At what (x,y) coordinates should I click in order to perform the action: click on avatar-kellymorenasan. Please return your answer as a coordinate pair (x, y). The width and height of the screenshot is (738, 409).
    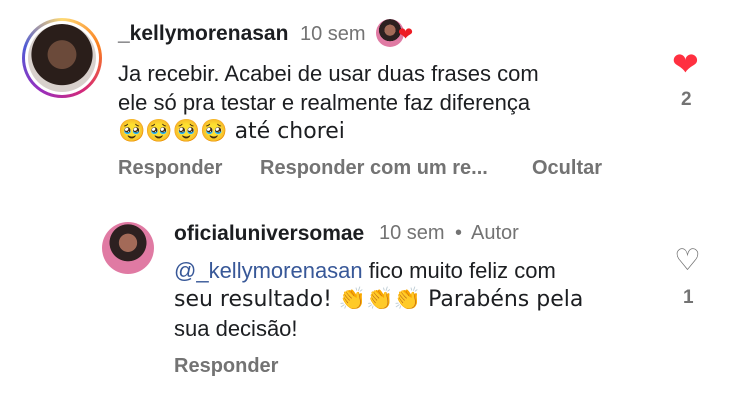
    Looking at the image, I should click on (62, 58).